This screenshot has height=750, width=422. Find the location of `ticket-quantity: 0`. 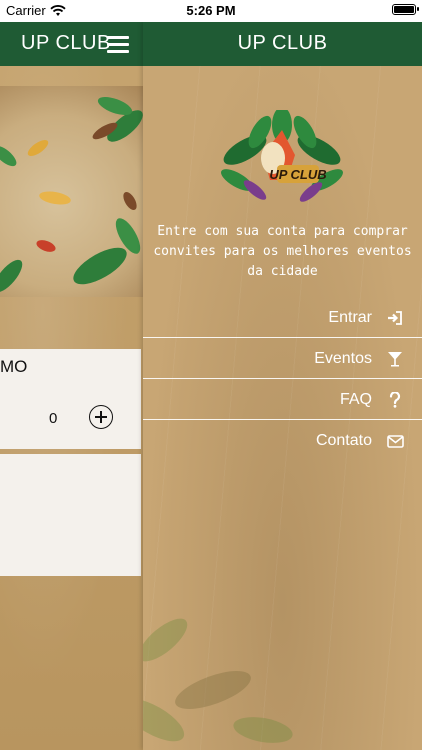

ticket-quantity: 0 is located at coordinates (53, 418).